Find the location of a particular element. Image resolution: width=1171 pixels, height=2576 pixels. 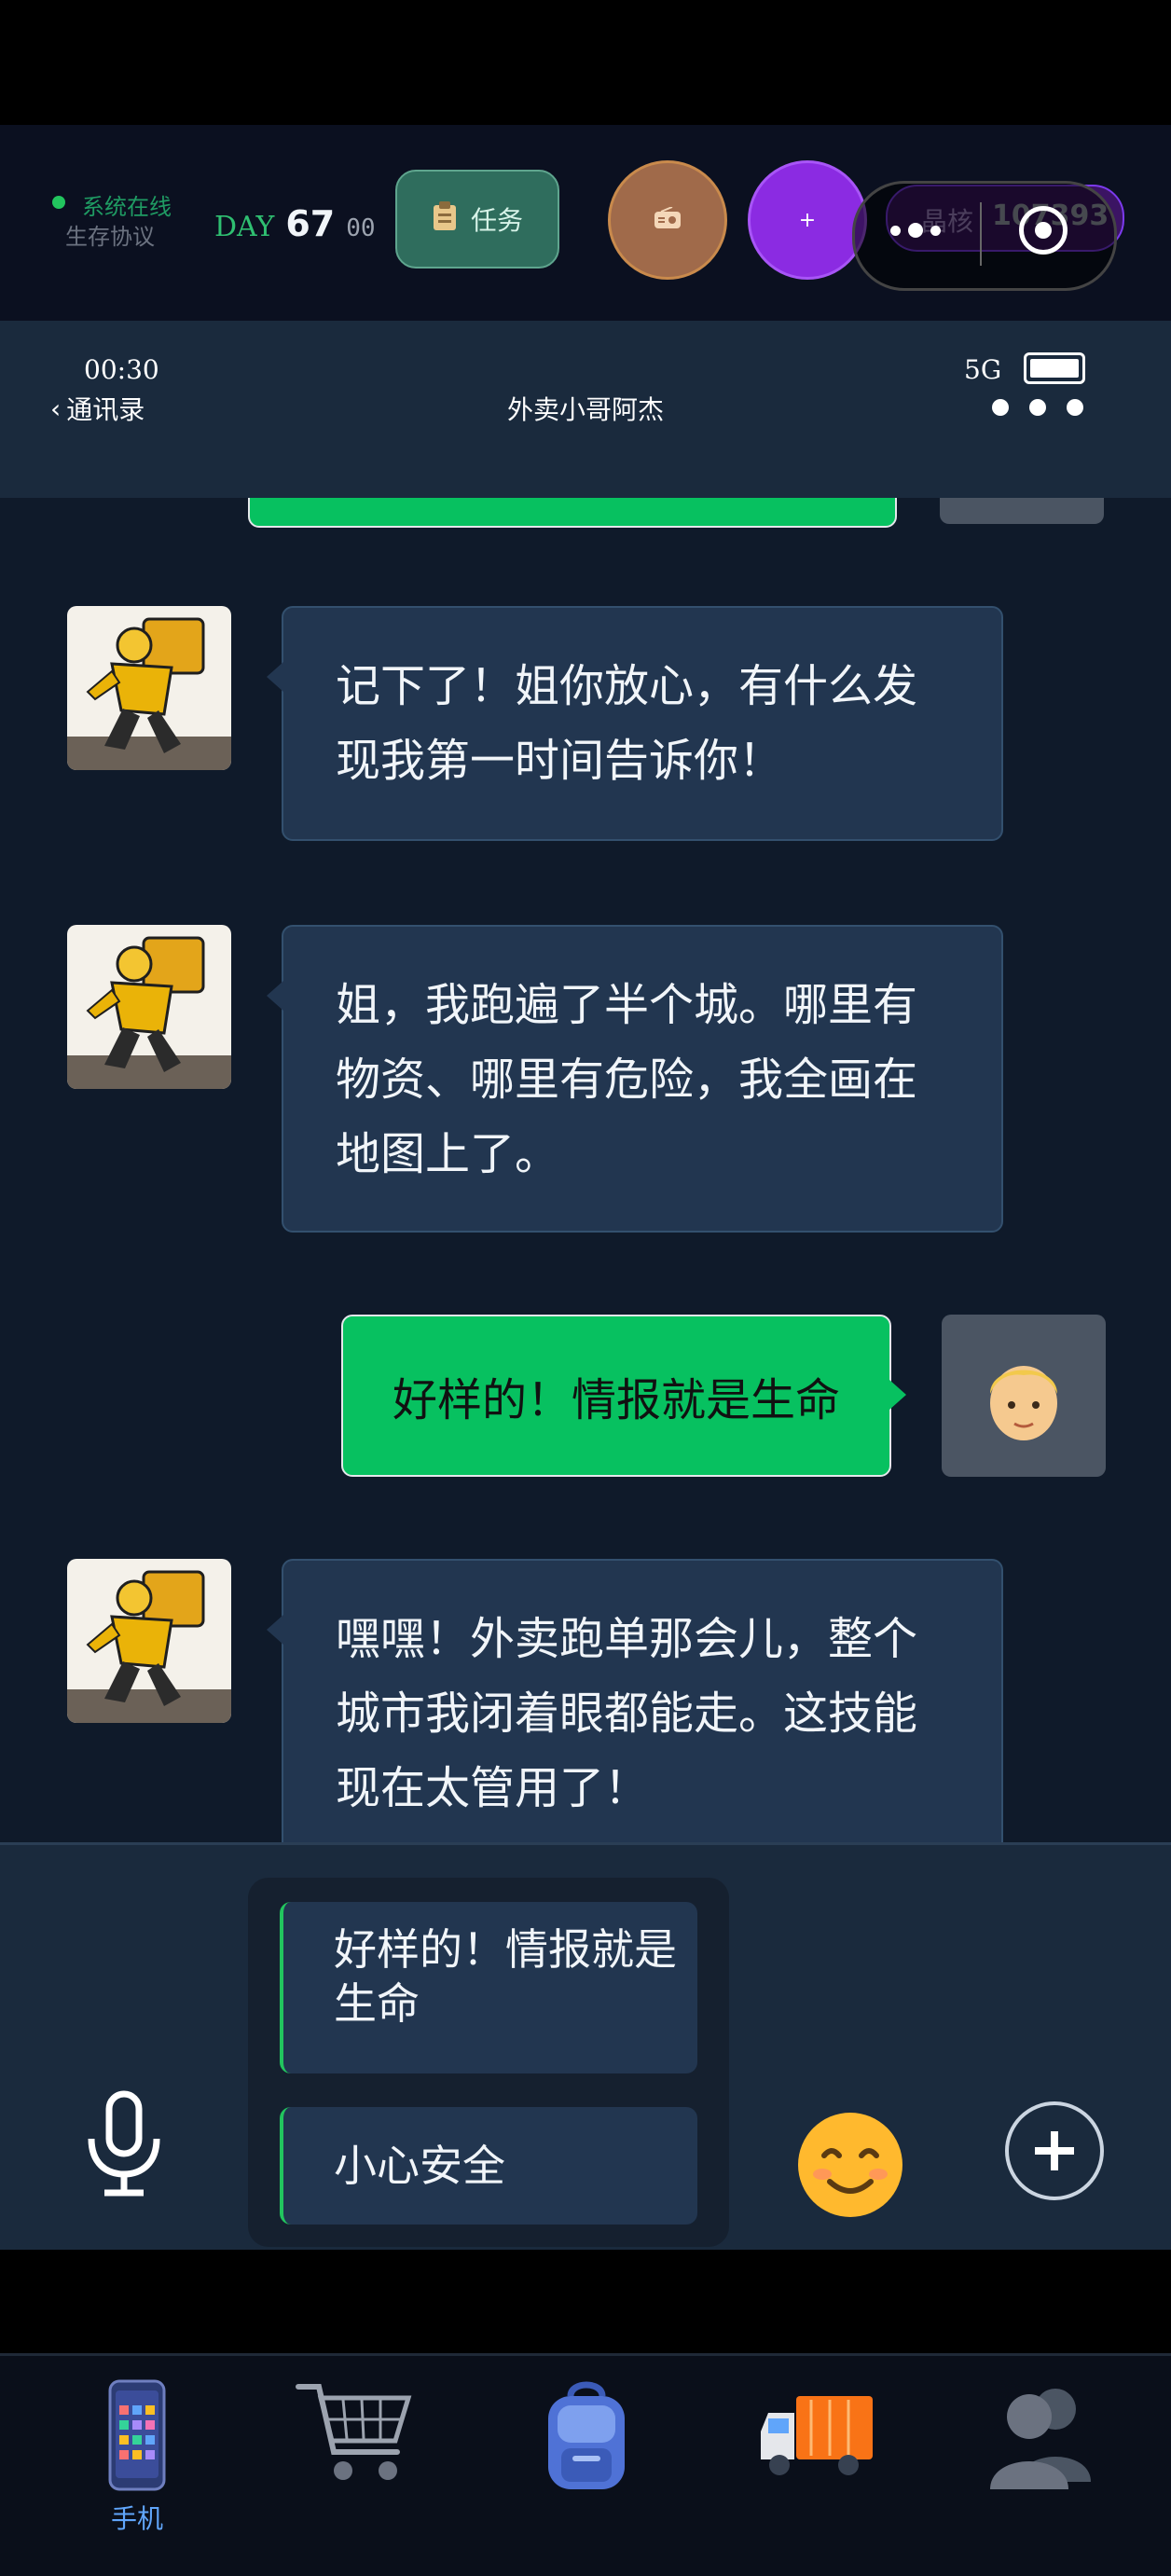

nav-contacts is located at coordinates (1039, 2457).